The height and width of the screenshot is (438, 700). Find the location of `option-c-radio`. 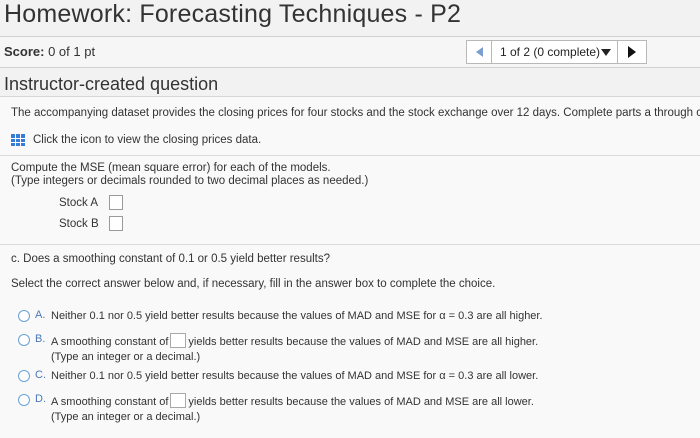

option-c-radio is located at coordinates (24, 376).